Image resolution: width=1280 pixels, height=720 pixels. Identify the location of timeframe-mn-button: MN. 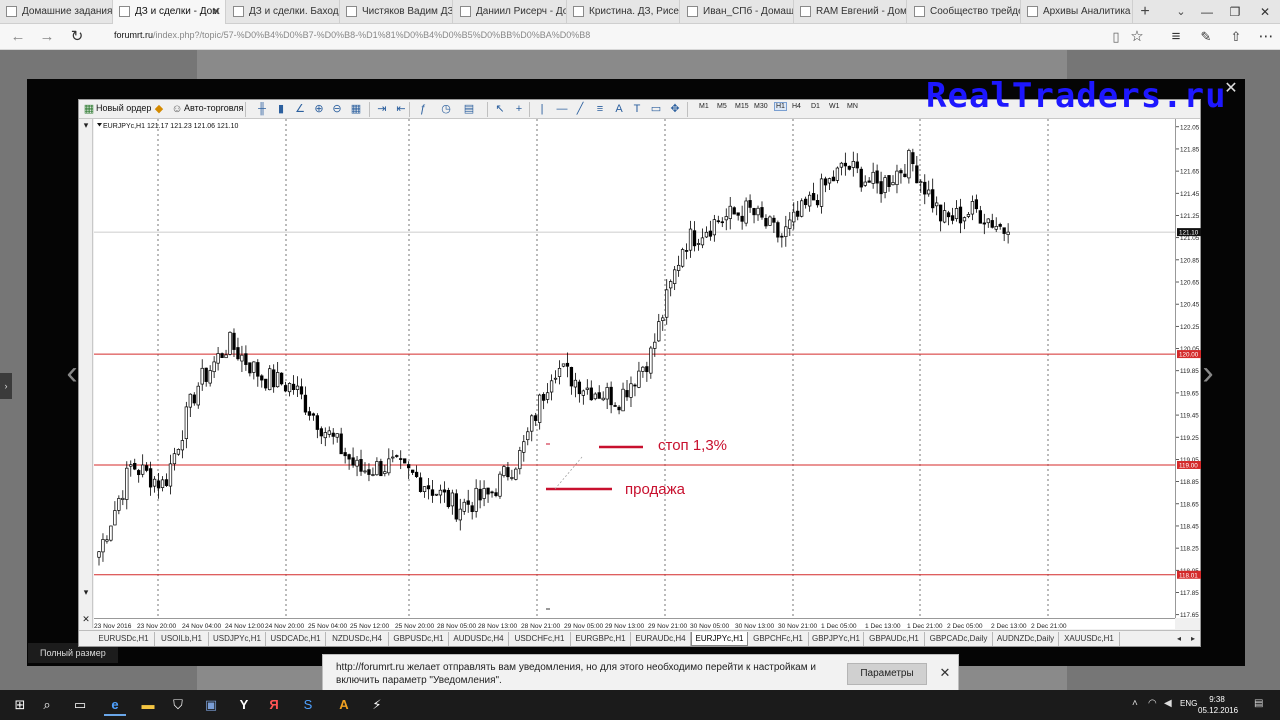
(852, 106).